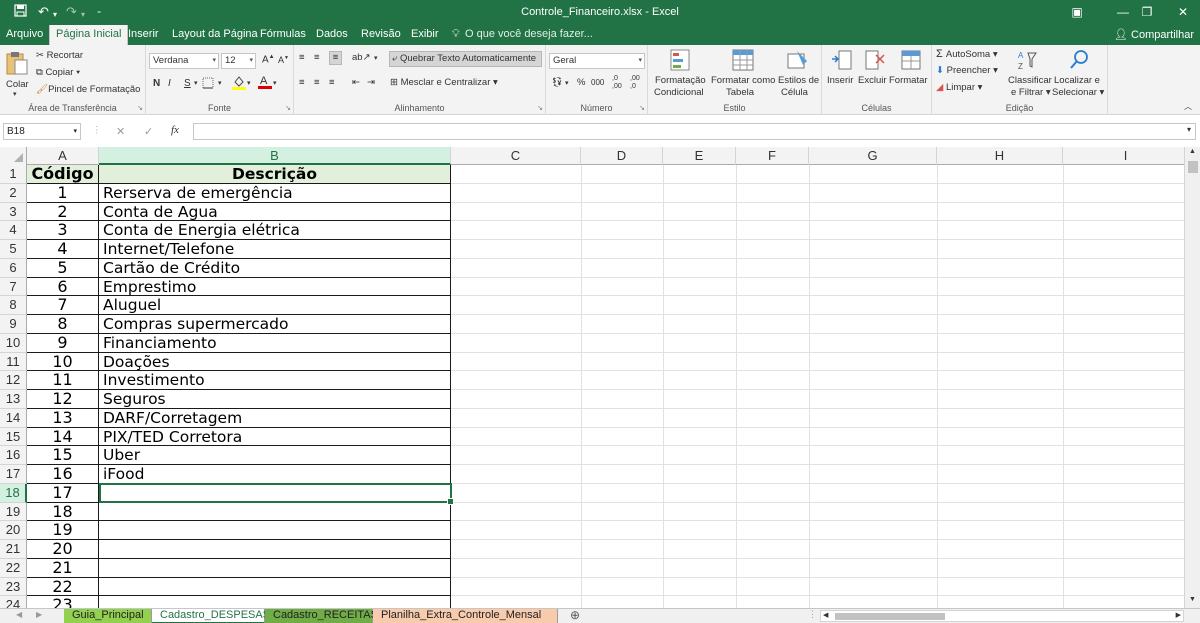 The image size is (1200, 623). Describe the element at coordinates (13, 249) in the screenshot. I see `row-header: 5` at that location.